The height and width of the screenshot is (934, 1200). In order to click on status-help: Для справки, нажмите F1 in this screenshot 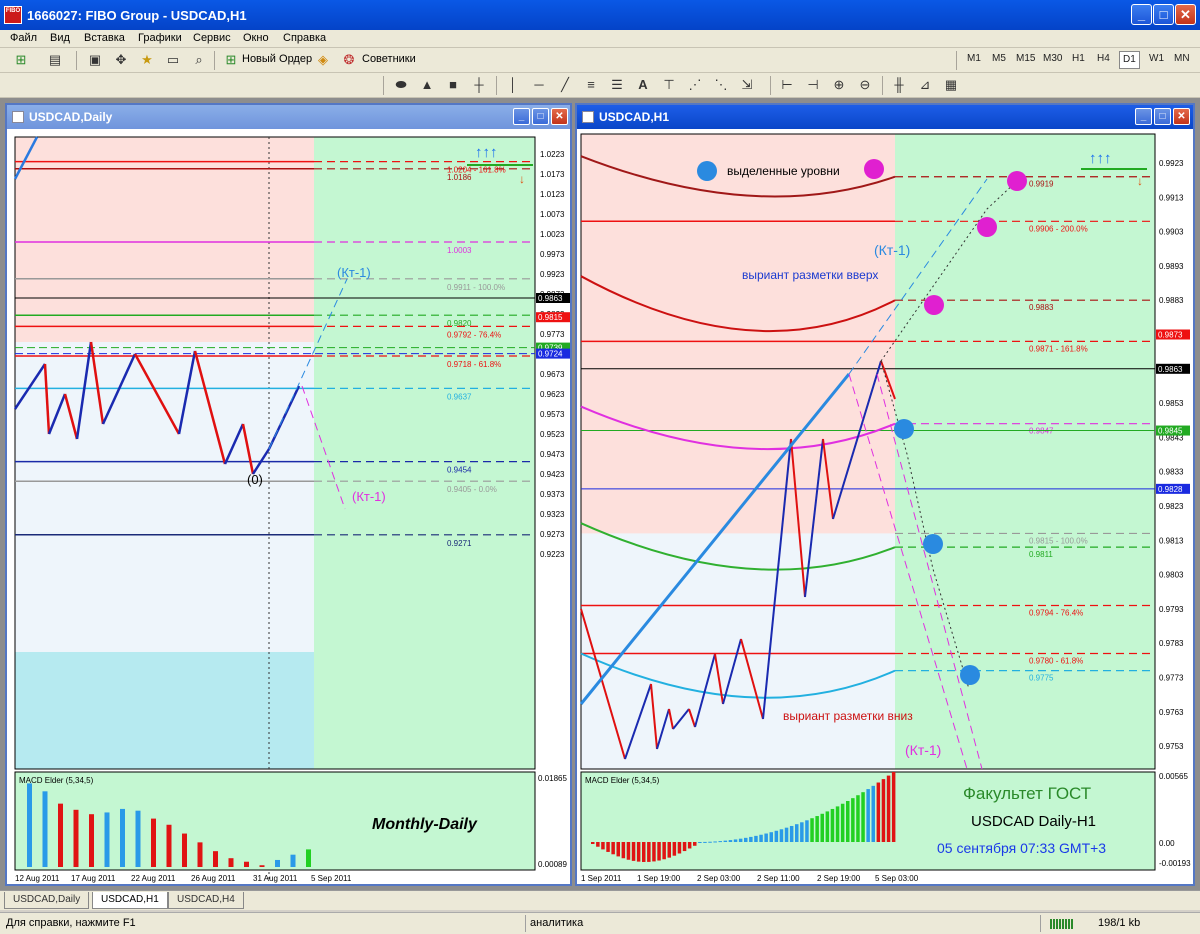, I will do `click(71, 923)`.